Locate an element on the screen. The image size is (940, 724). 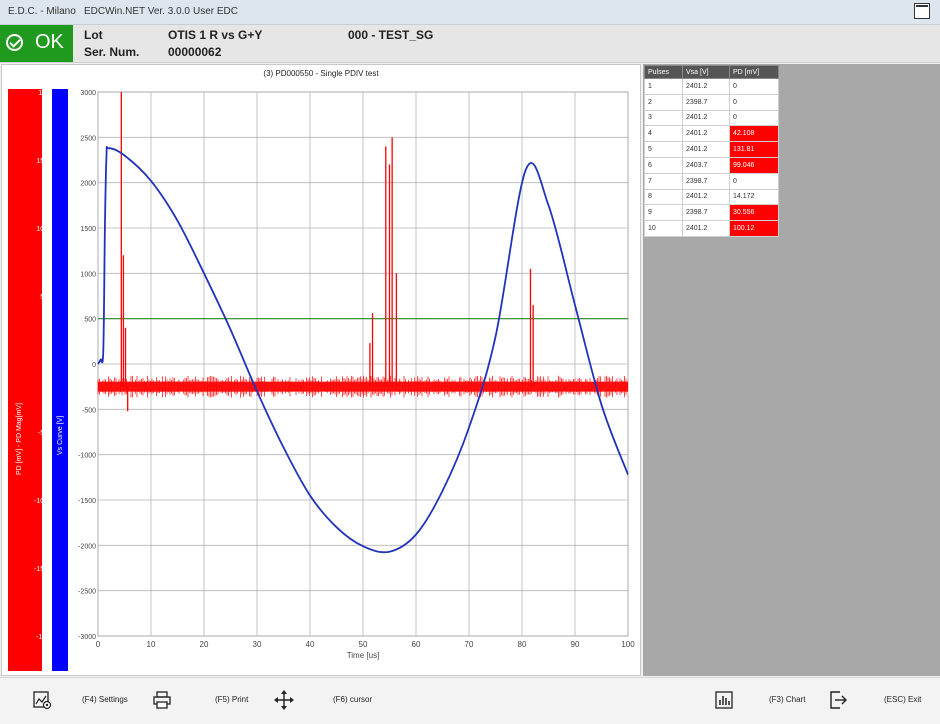
pd-tick-label: -150 is located at coordinates (41, 569).